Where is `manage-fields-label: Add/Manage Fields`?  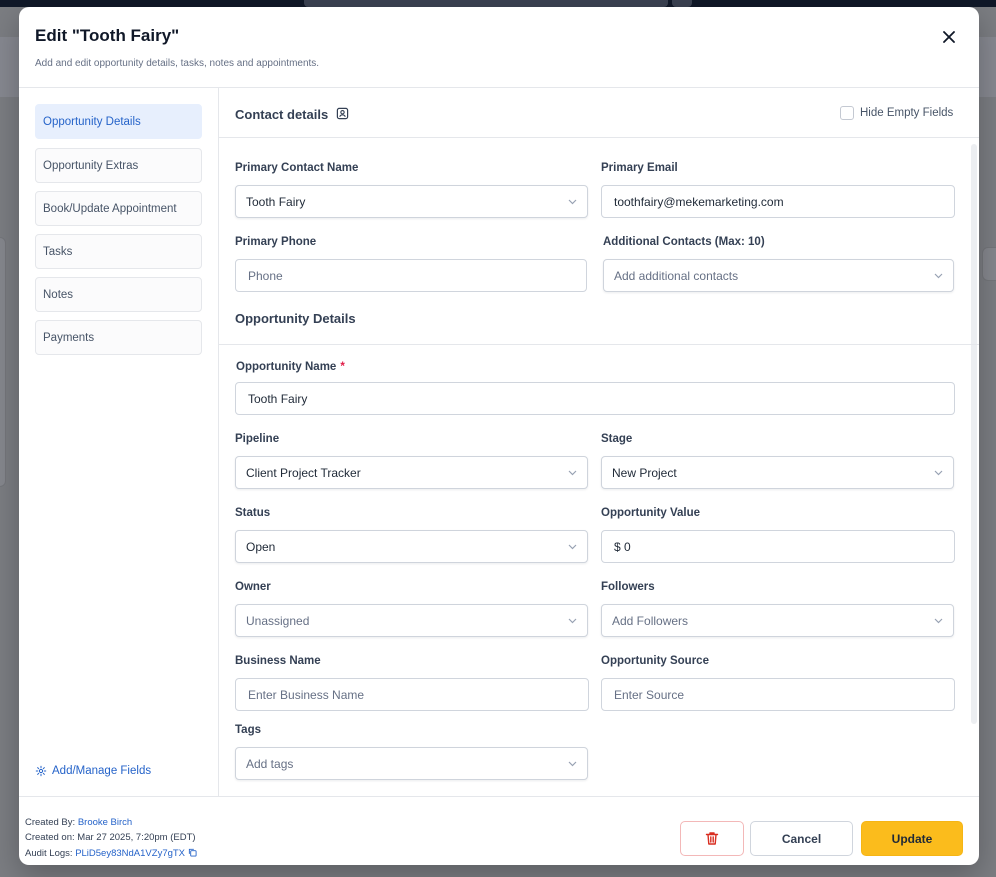
manage-fields-label: Add/Manage Fields is located at coordinates (102, 771).